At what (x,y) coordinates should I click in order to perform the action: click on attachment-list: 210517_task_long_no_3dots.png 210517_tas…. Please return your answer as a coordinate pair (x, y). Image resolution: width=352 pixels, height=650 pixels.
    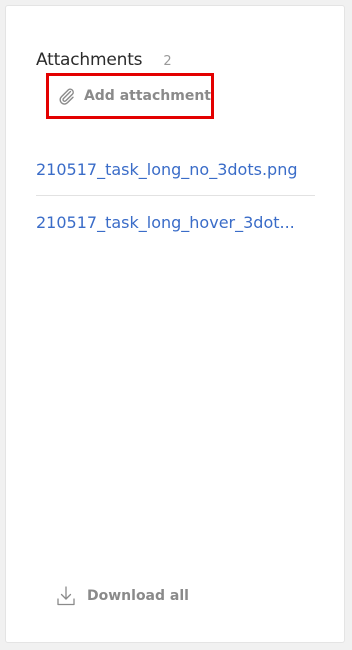
    Looking at the image, I should click on (175, 195).